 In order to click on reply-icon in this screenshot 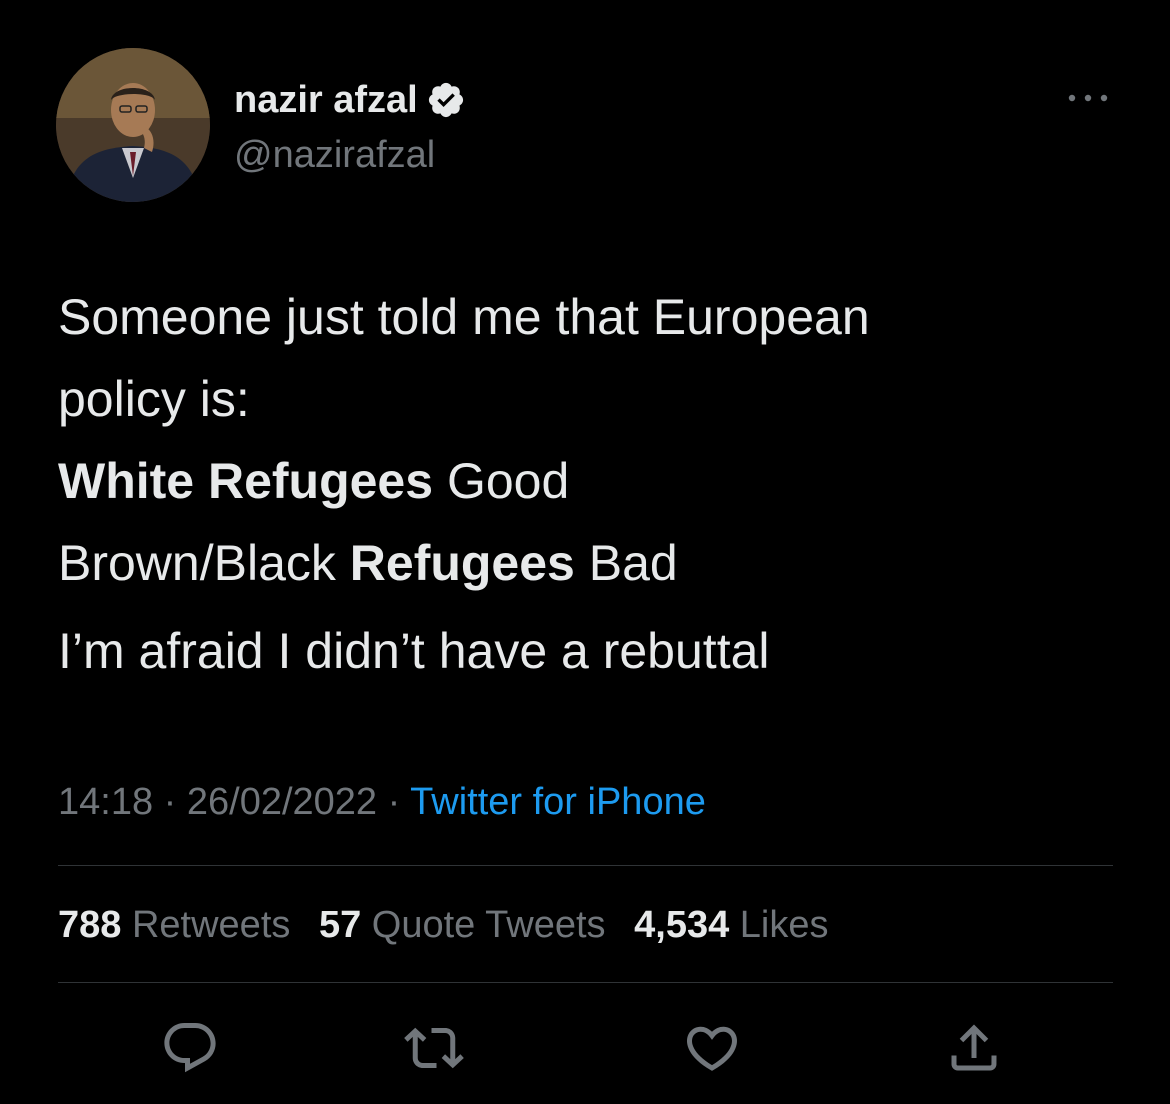, I will do `click(190, 1048)`.